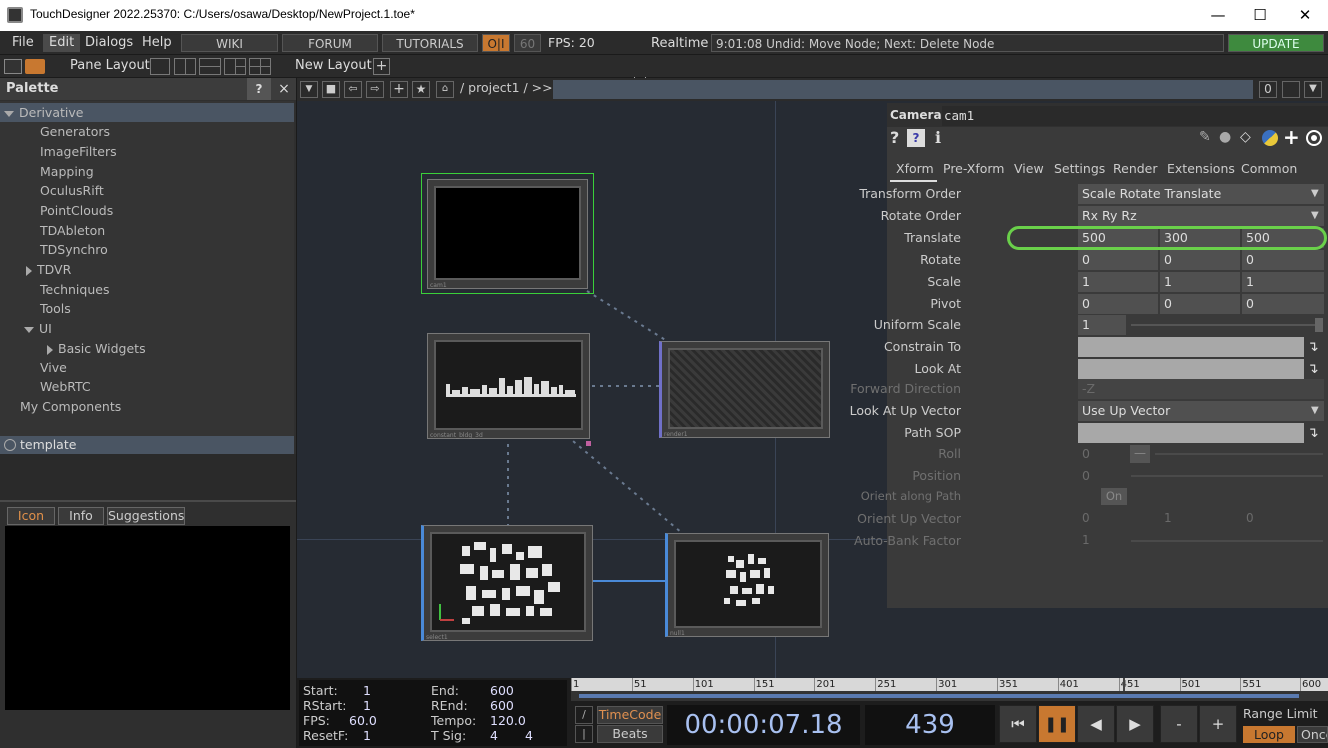 The image size is (1328, 748). What do you see at coordinates (23, 43) in the screenshot?
I see `menu-file: File` at bounding box center [23, 43].